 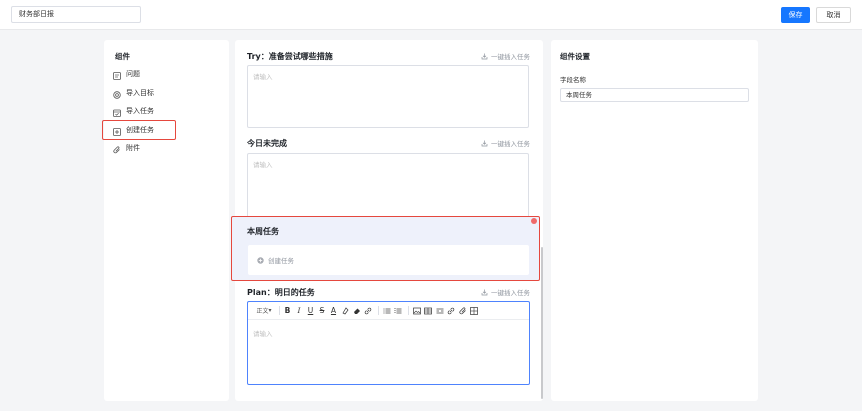 What do you see at coordinates (117, 112) in the screenshot?
I see `calendar-icon` at bounding box center [117, 112].